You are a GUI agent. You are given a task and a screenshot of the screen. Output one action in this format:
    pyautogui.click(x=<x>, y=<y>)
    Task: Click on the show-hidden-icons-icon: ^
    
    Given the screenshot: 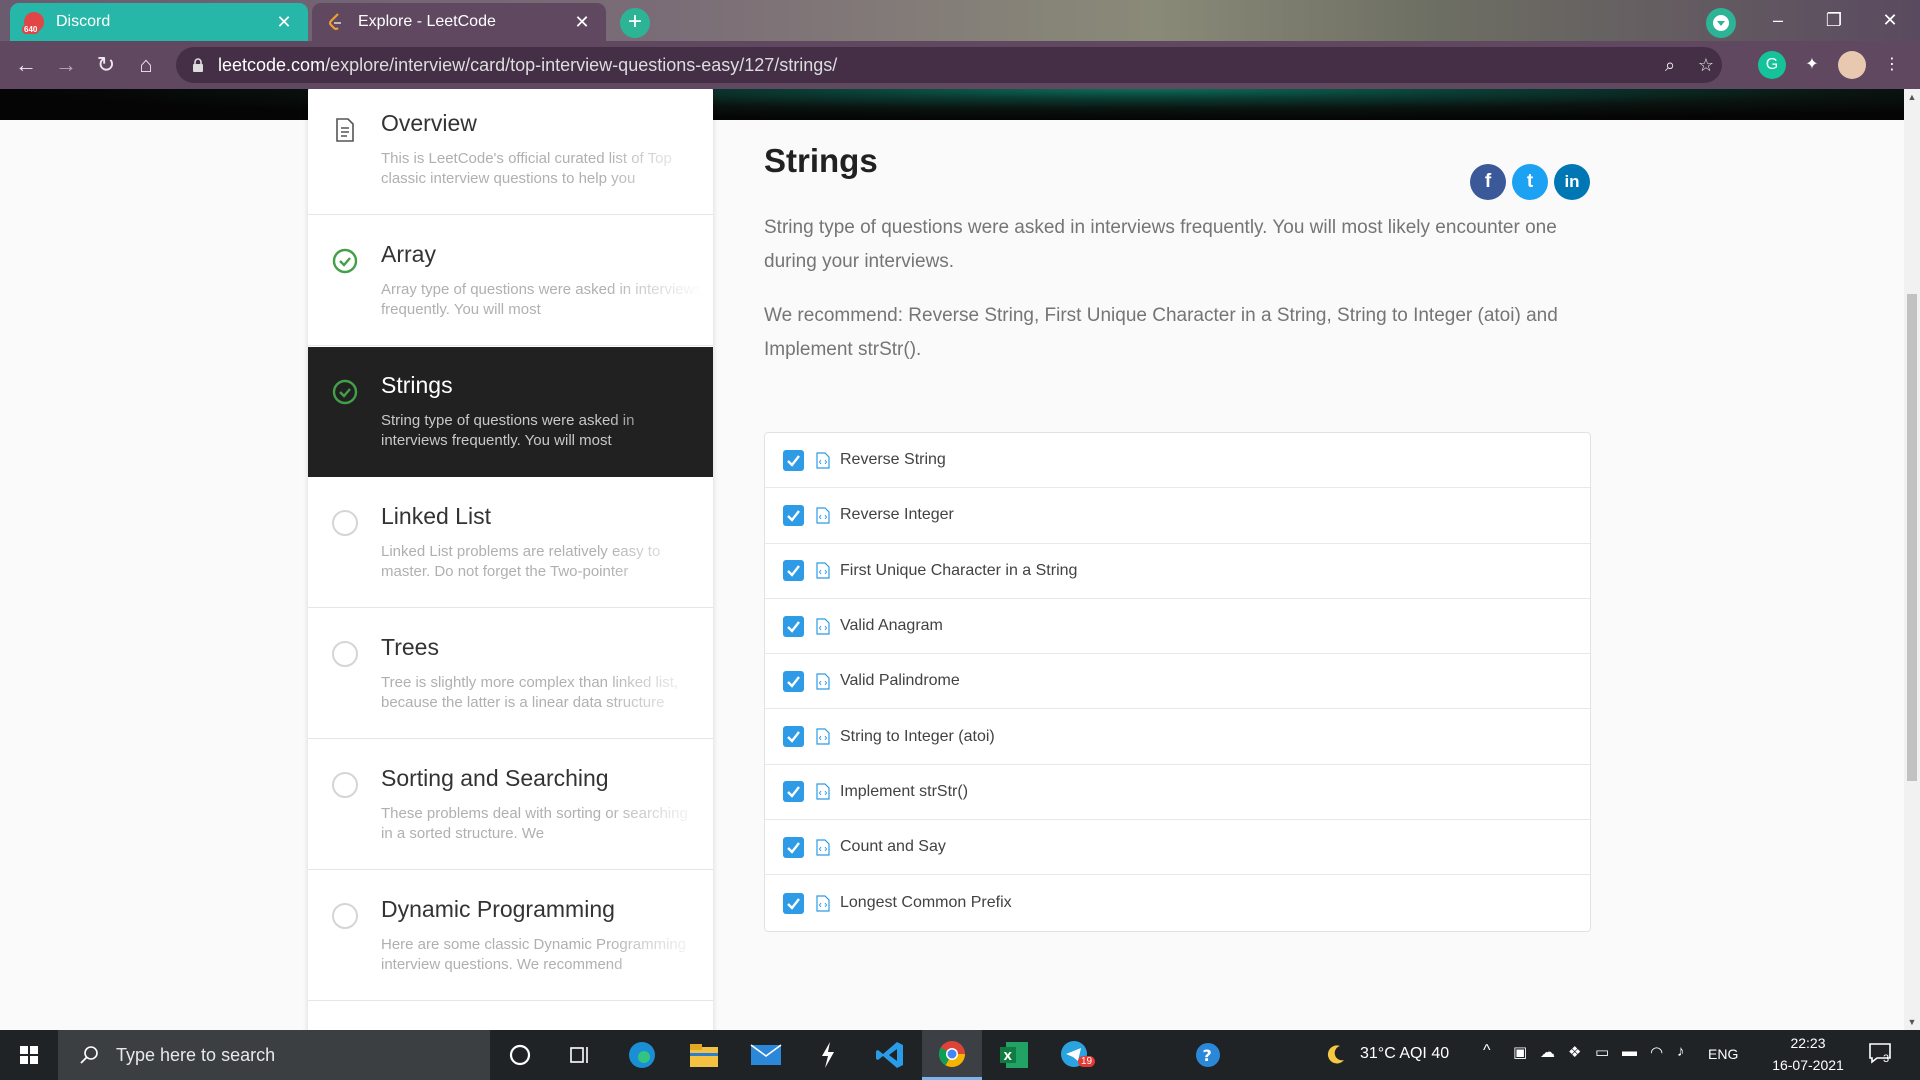 What is the action you would take?
    pyautogui.click(x=1487, y=1051)
    